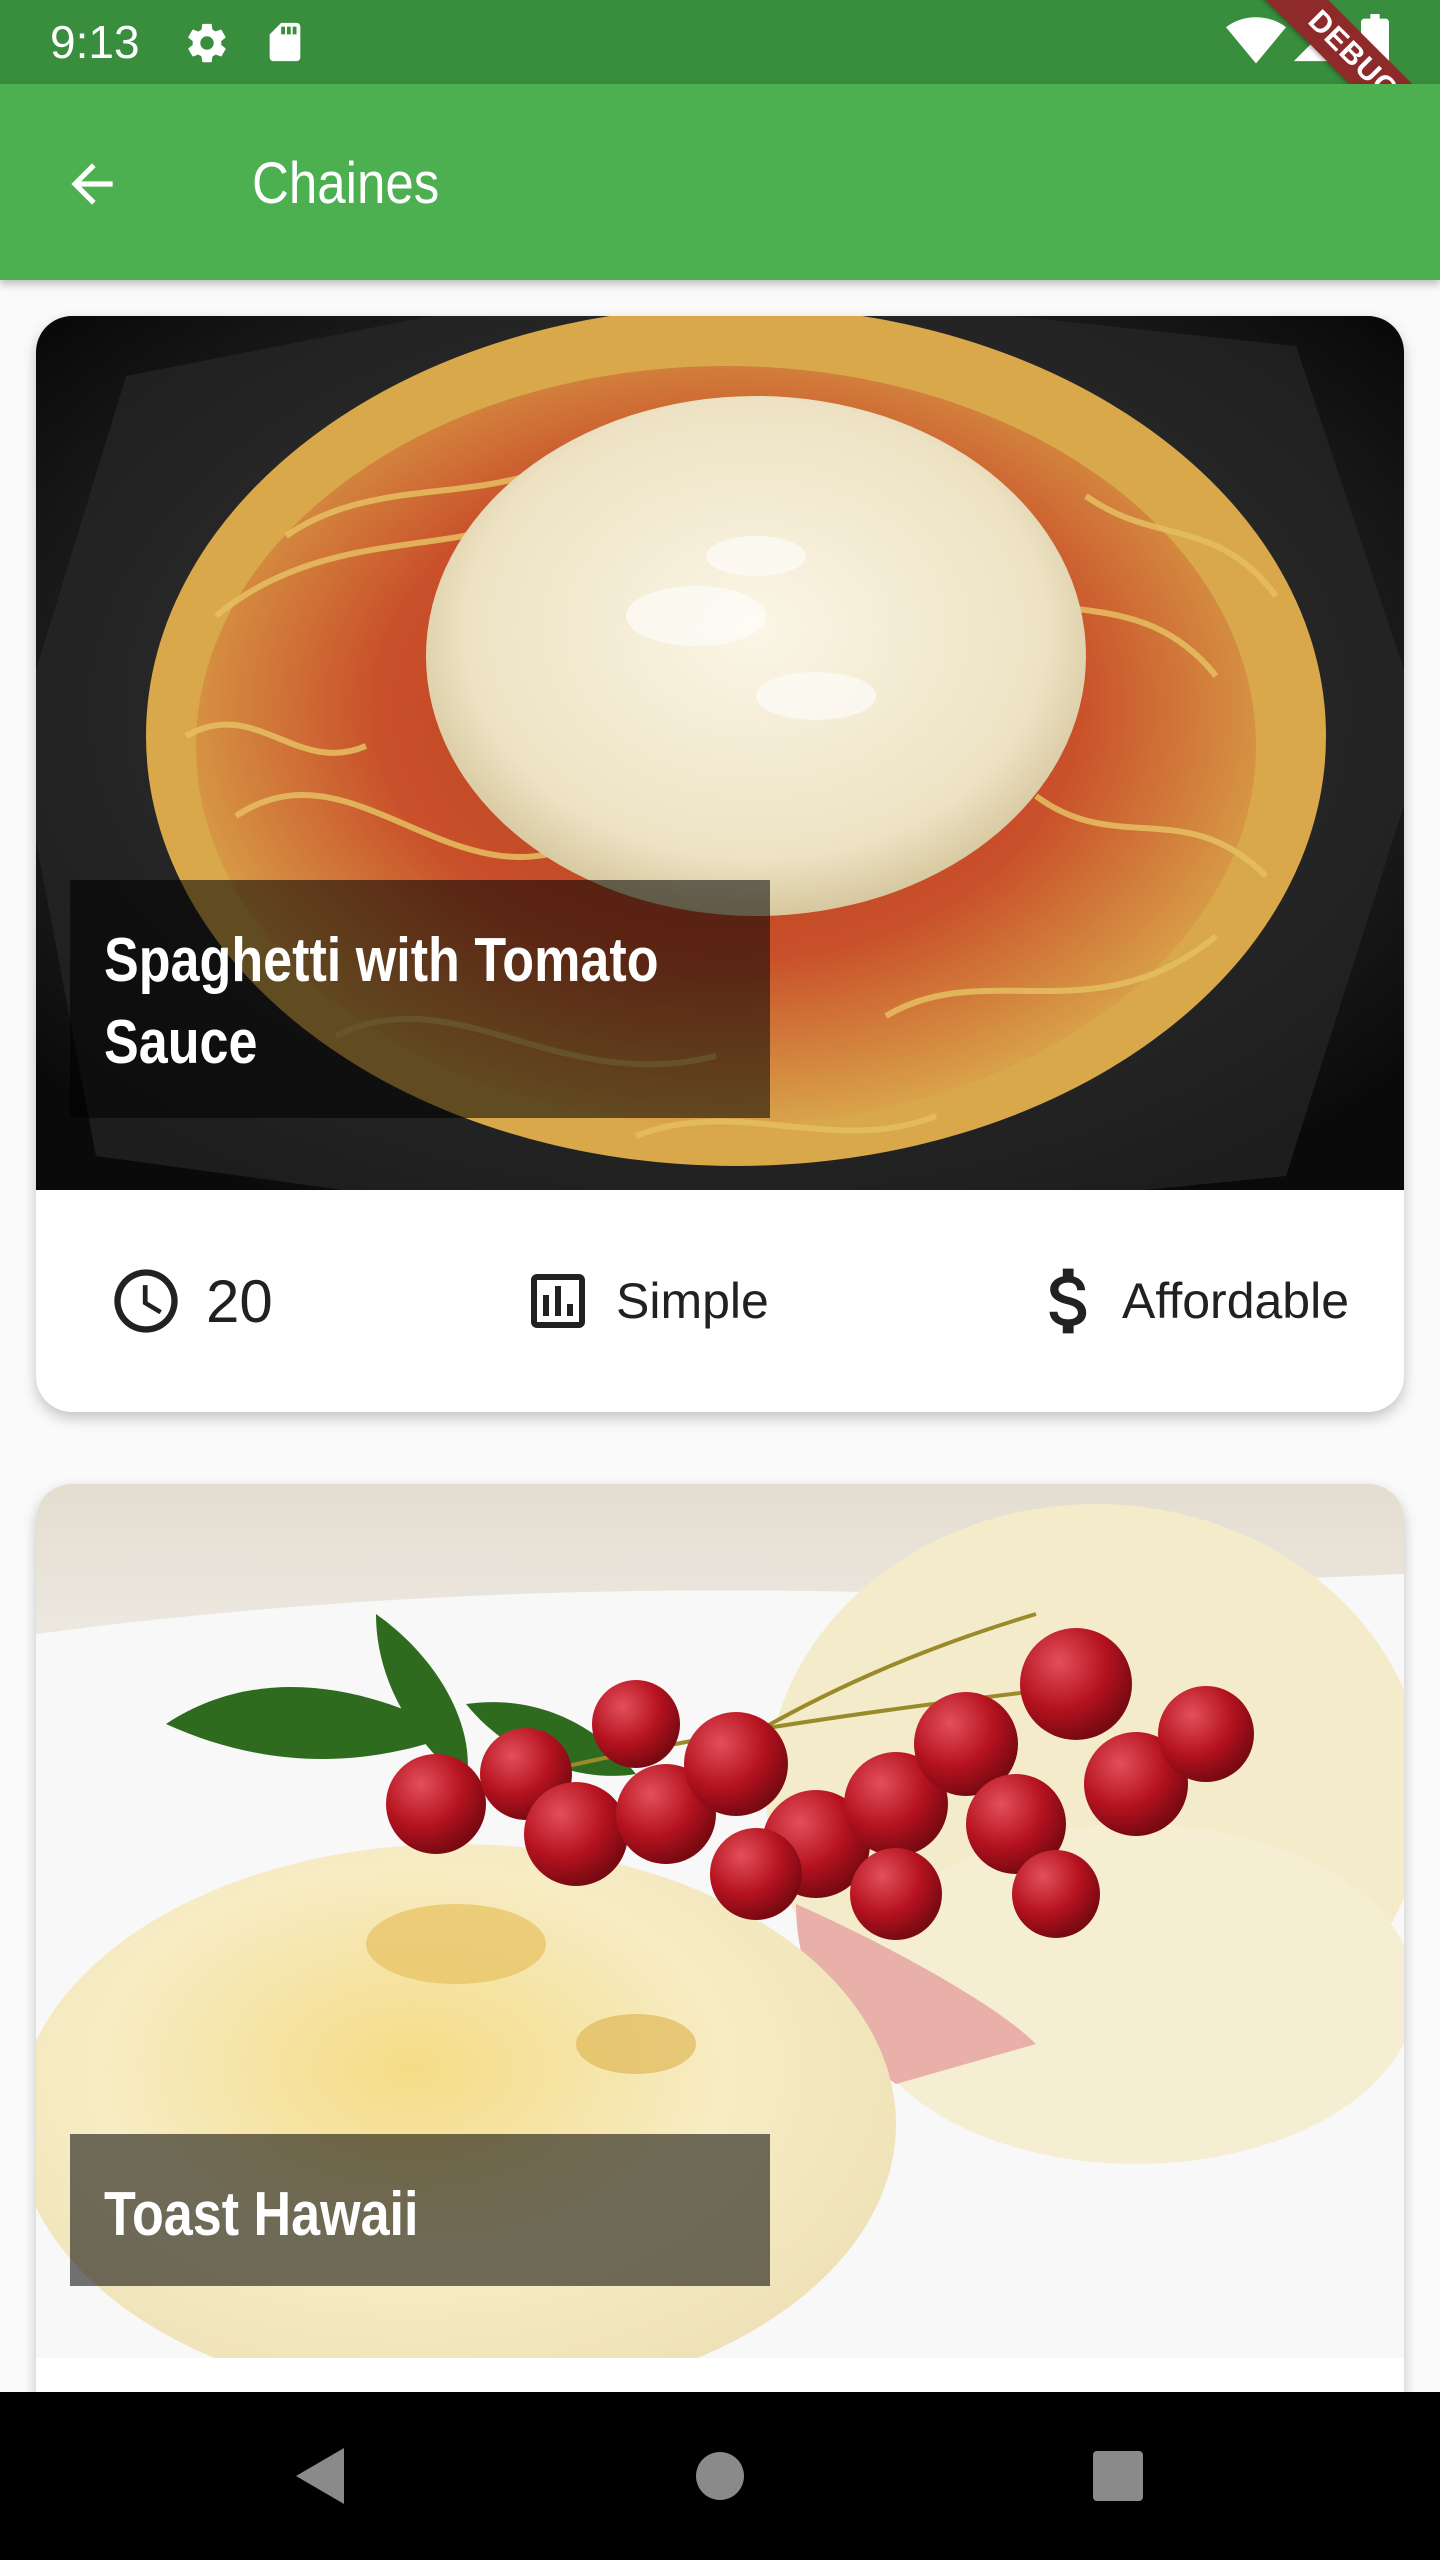 Image resolution: width=1440 pixels, height=2560 pixels. What do you see at coordinates (420, 2210) in the screenshot?
I see `meal-title-overlay: Toast Hawaii` at bounding box center [420, 2210].